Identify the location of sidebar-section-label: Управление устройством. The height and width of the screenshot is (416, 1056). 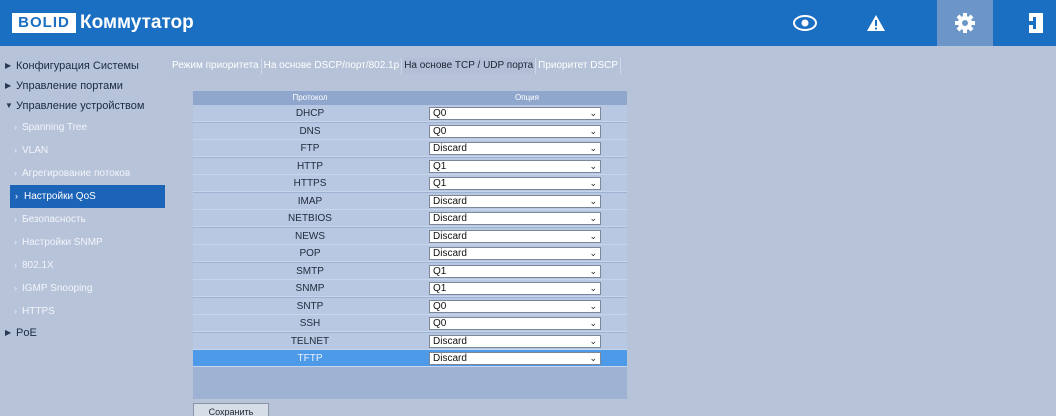
(80, 106).